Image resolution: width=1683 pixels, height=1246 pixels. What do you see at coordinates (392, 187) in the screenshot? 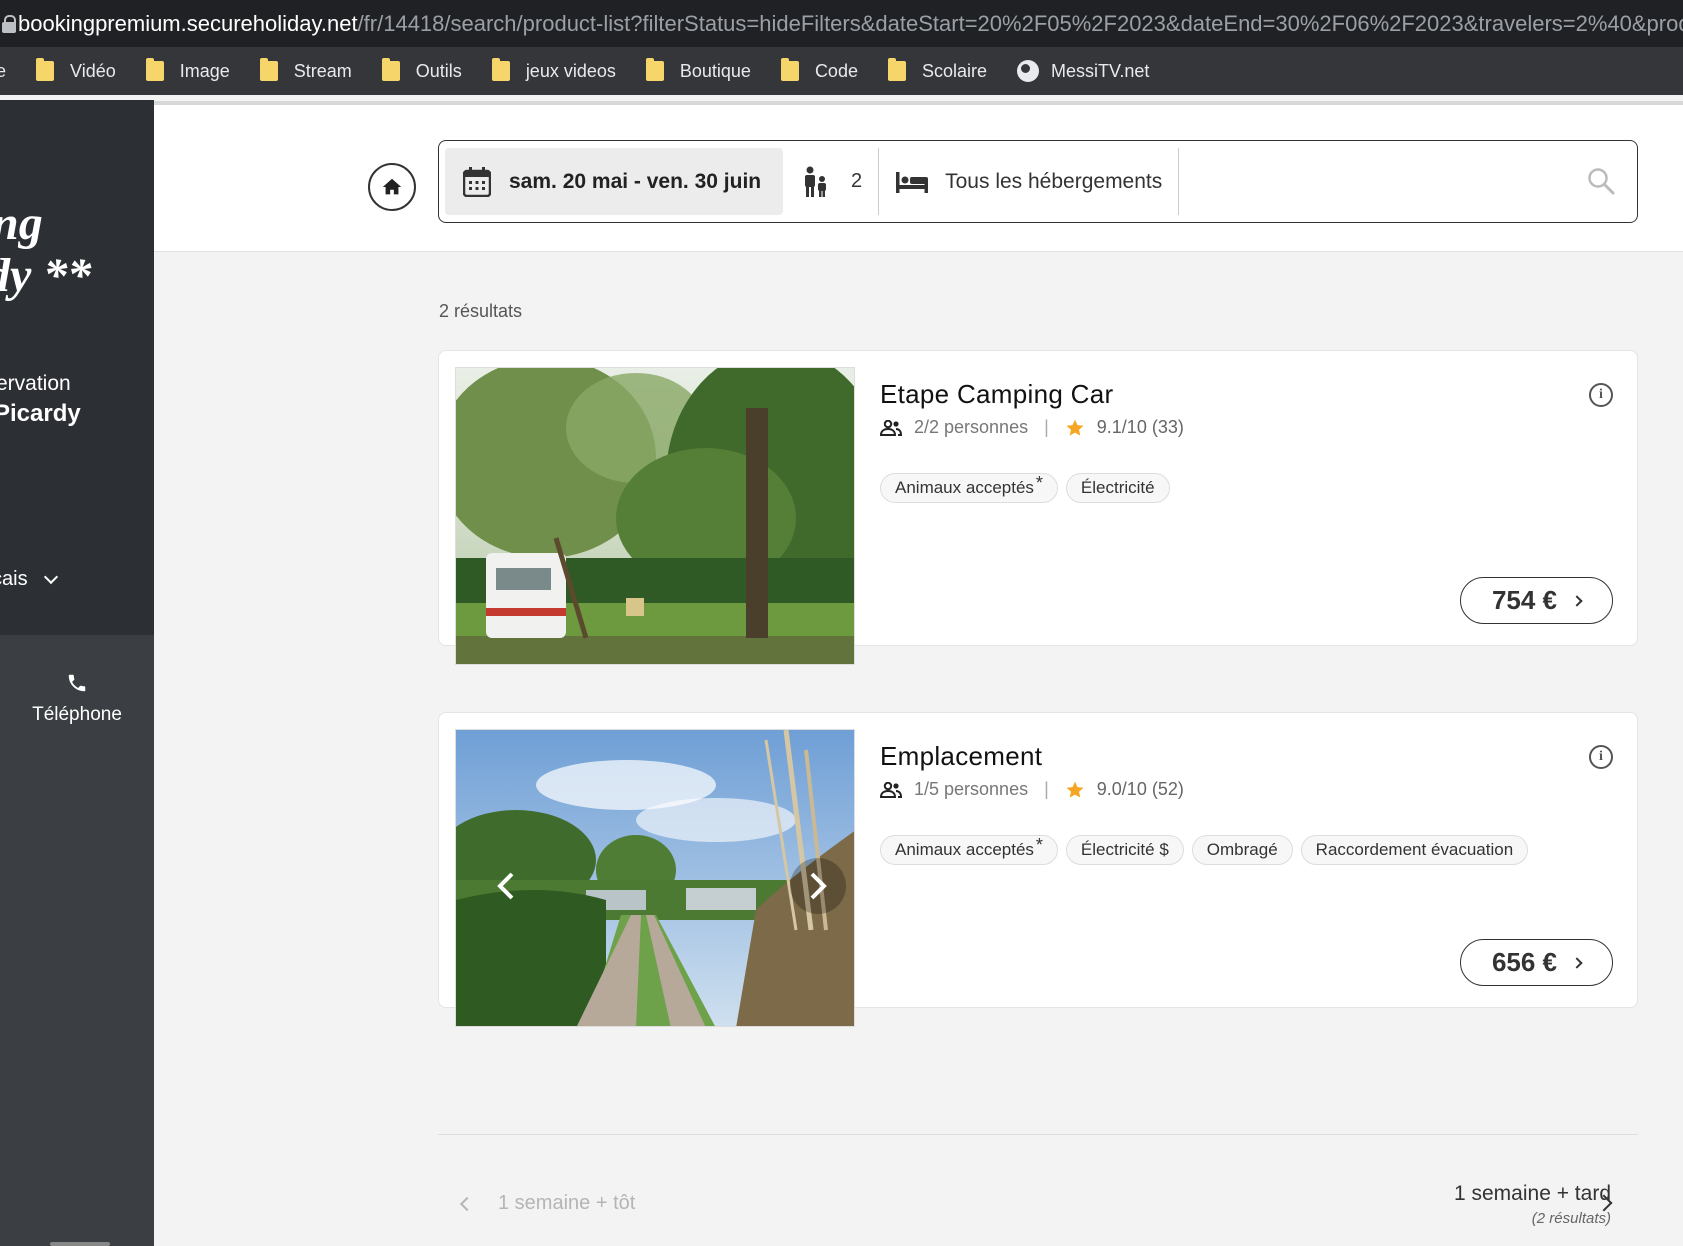
I see `home-button` at bounding box center [392, 187].